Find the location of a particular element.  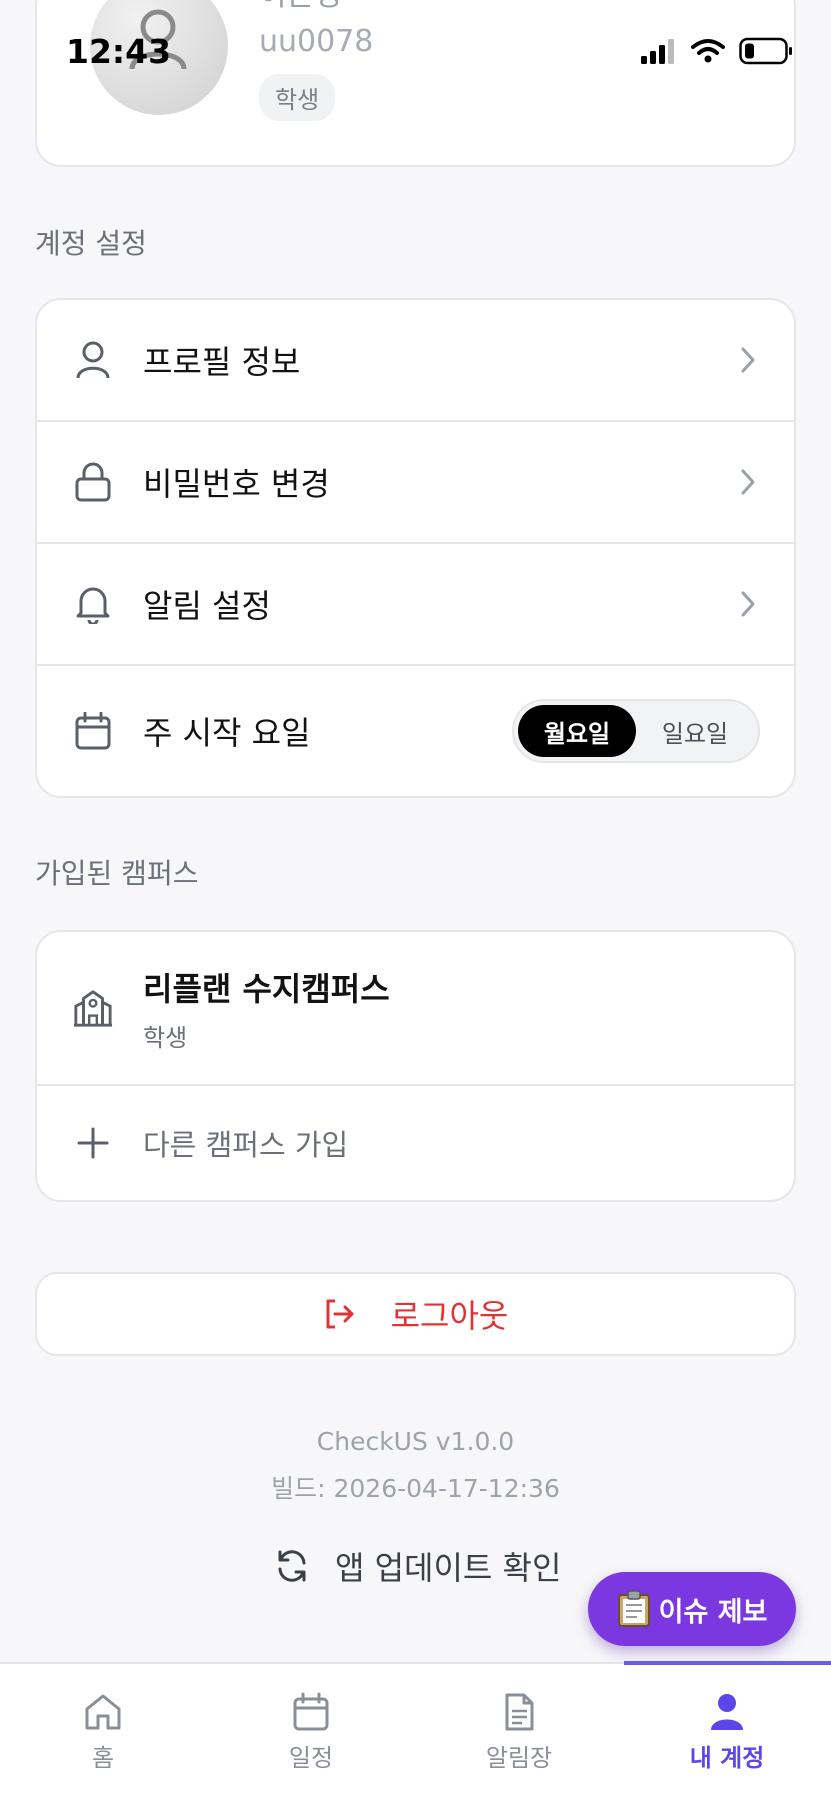

menu-item-label: 알림 설정 is located at coordinates (207, 606).